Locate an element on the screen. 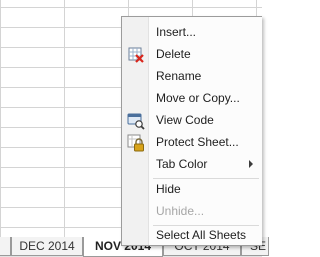 The width and height of the screenshot is (320, 257). menu-item-label: Tab Color is located at coordinates (182, 164).